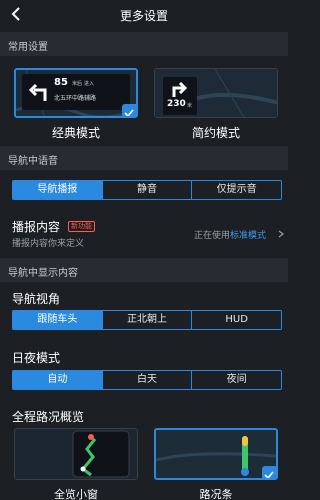 The width and height of the screenshot is (320, 500). I want to click on overview-title: 全程路况概览, so click(48, 417).